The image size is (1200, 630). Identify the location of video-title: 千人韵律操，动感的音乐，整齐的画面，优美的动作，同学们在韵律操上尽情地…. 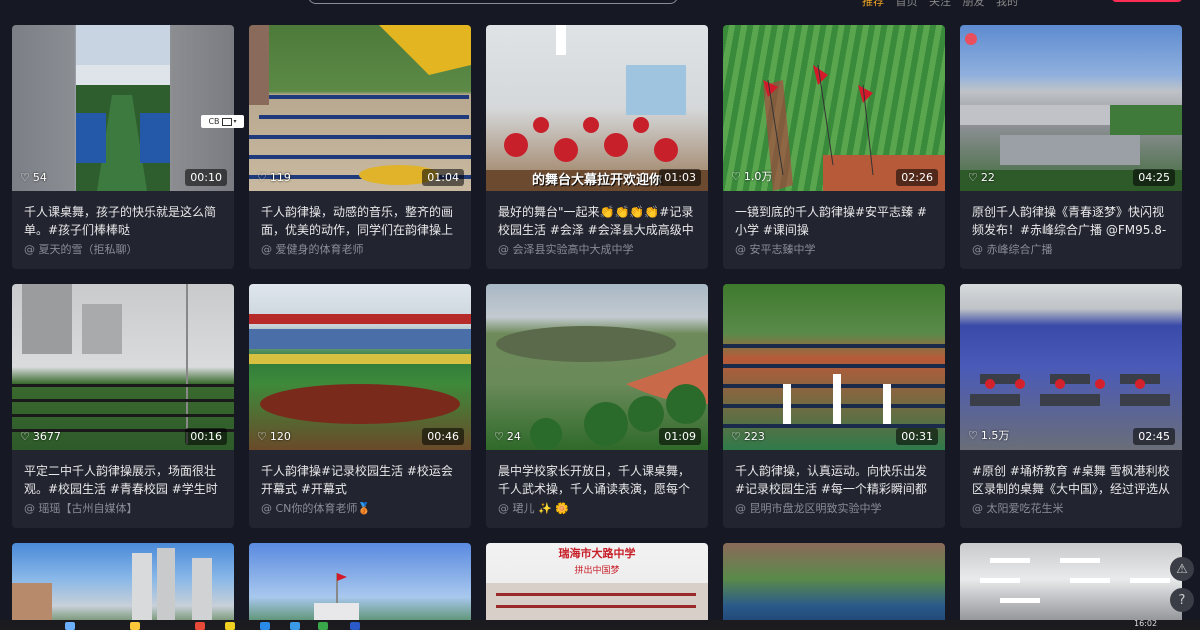
(361, 221).